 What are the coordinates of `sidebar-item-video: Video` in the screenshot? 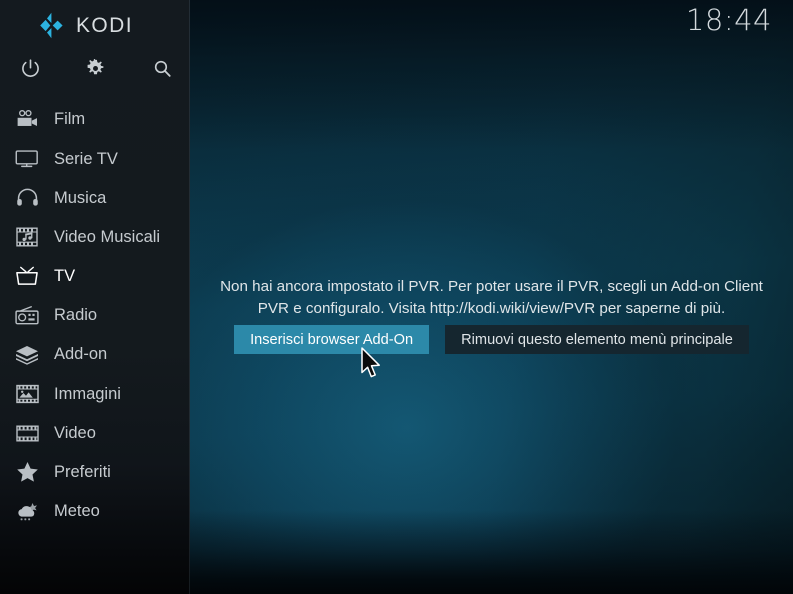 It's located at (95, 433).